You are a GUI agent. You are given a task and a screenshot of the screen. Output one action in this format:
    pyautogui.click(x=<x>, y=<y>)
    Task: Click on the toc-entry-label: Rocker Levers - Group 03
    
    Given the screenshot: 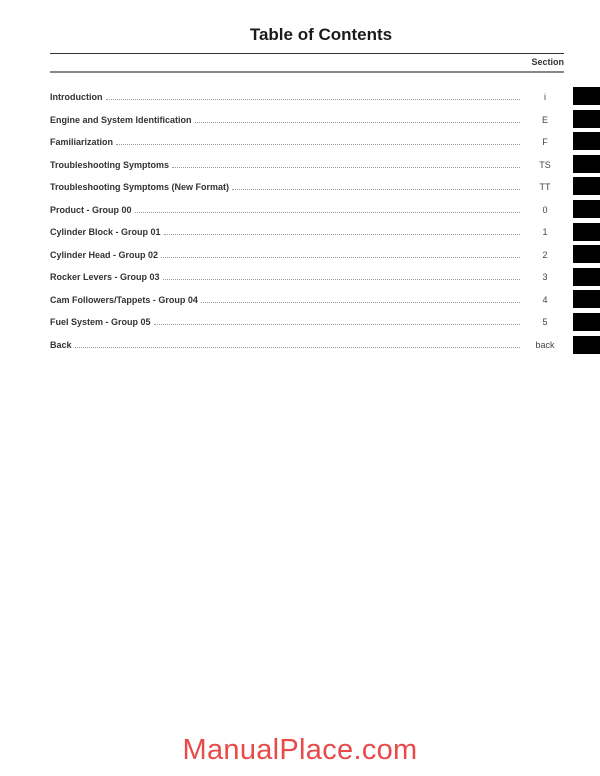 What is the action you would take?
    pyautogui.click(x=105, y=277)
    